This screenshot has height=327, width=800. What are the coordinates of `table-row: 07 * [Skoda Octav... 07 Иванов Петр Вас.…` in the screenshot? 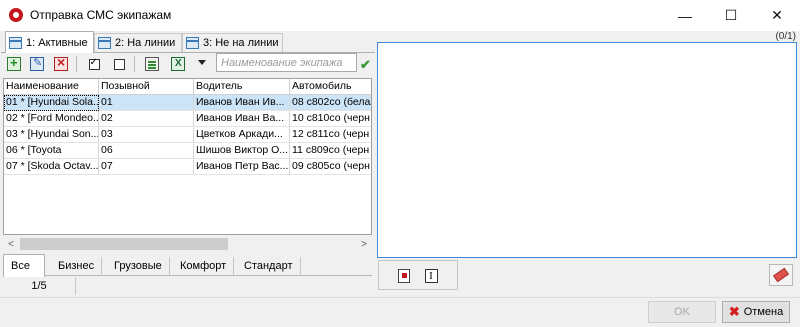 It's located at (187, 167).